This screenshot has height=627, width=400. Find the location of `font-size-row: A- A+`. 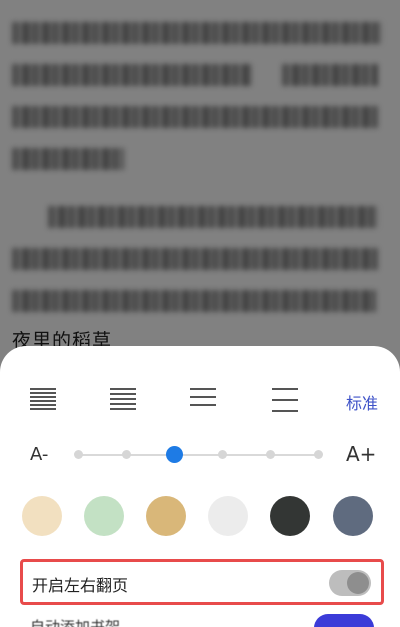

font-size-row: A- A+ is located at coordinates (200, 457).